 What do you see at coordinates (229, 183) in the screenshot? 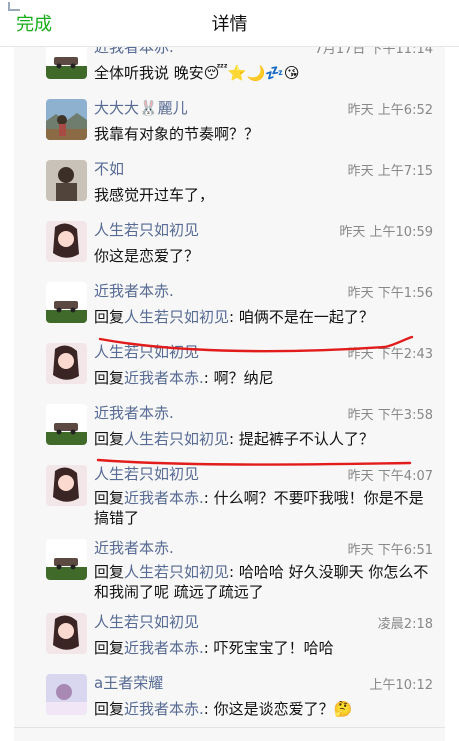
I see `list-item: 不如 昨天 上午7:15 我感觉开过车了，` at bounding box center [229, 183].